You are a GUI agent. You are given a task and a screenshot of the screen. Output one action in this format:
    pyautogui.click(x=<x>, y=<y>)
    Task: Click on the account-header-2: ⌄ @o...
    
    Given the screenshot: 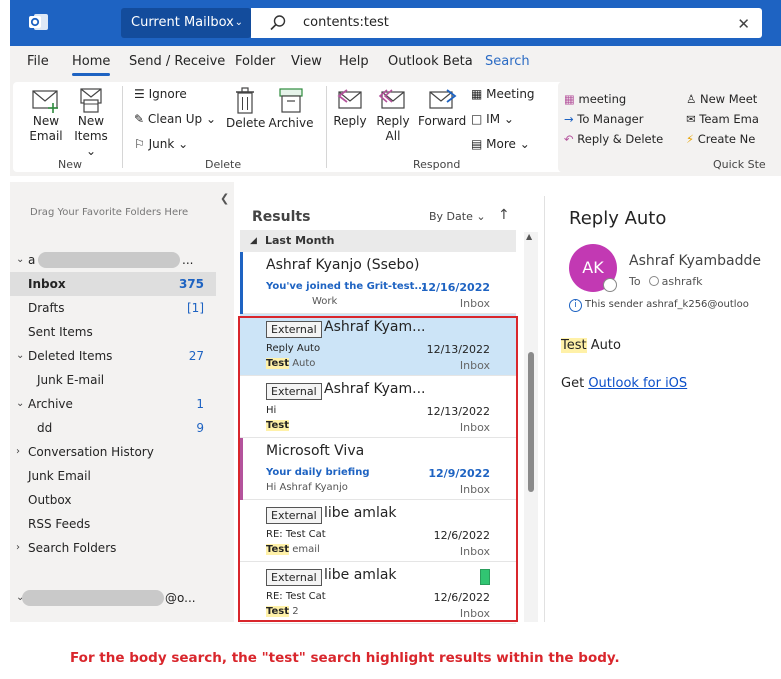 What is the action you would take?
    pyautogui.click(x=113, y=598)
    